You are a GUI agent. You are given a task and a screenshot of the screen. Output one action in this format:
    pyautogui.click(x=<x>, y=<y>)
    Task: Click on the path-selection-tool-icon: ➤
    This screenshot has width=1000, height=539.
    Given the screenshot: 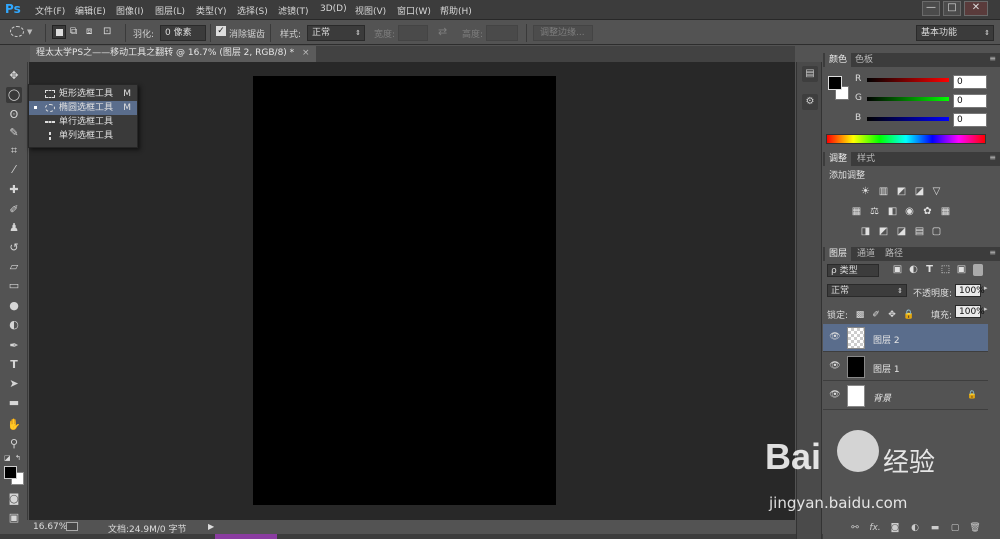 What is the action you would take?
    pyautogui.click(x=14, y=384)
    